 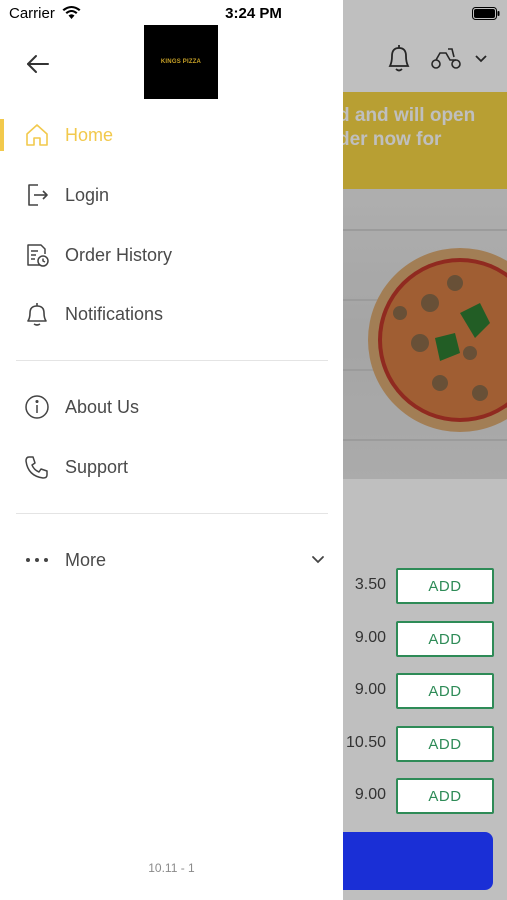 I want to click on phone-icon, so click(x=36, y=467).